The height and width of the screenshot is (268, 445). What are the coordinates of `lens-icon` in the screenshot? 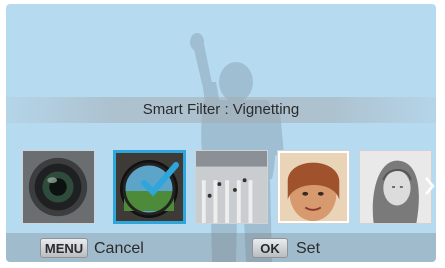 It's located at (58, 187).